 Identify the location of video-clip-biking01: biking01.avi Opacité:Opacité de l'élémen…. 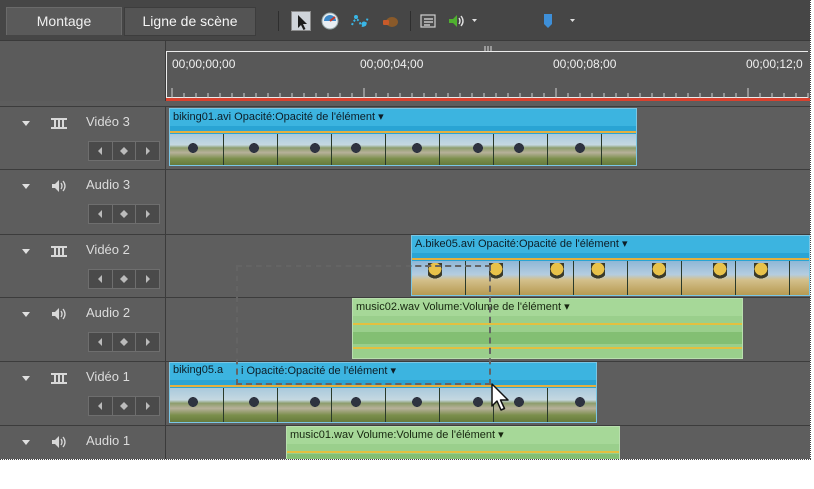
(403, 137).